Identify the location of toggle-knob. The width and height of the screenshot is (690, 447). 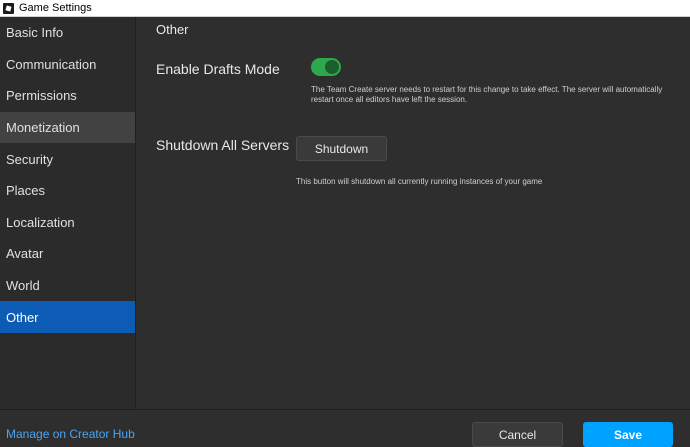
(332, 67).